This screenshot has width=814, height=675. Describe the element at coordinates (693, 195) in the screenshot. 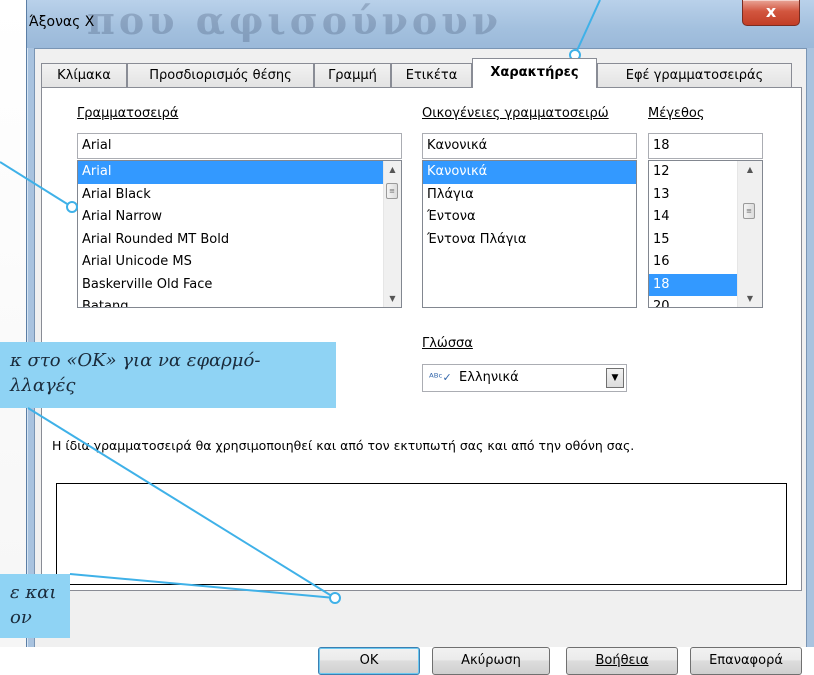

I see `size-list-item: 13` at that location.